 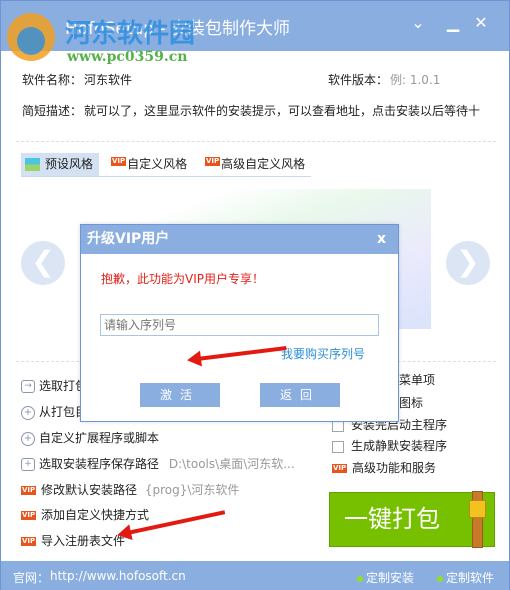 I want to click on desc-label: 简短描述：, so click(x=52, y=111).